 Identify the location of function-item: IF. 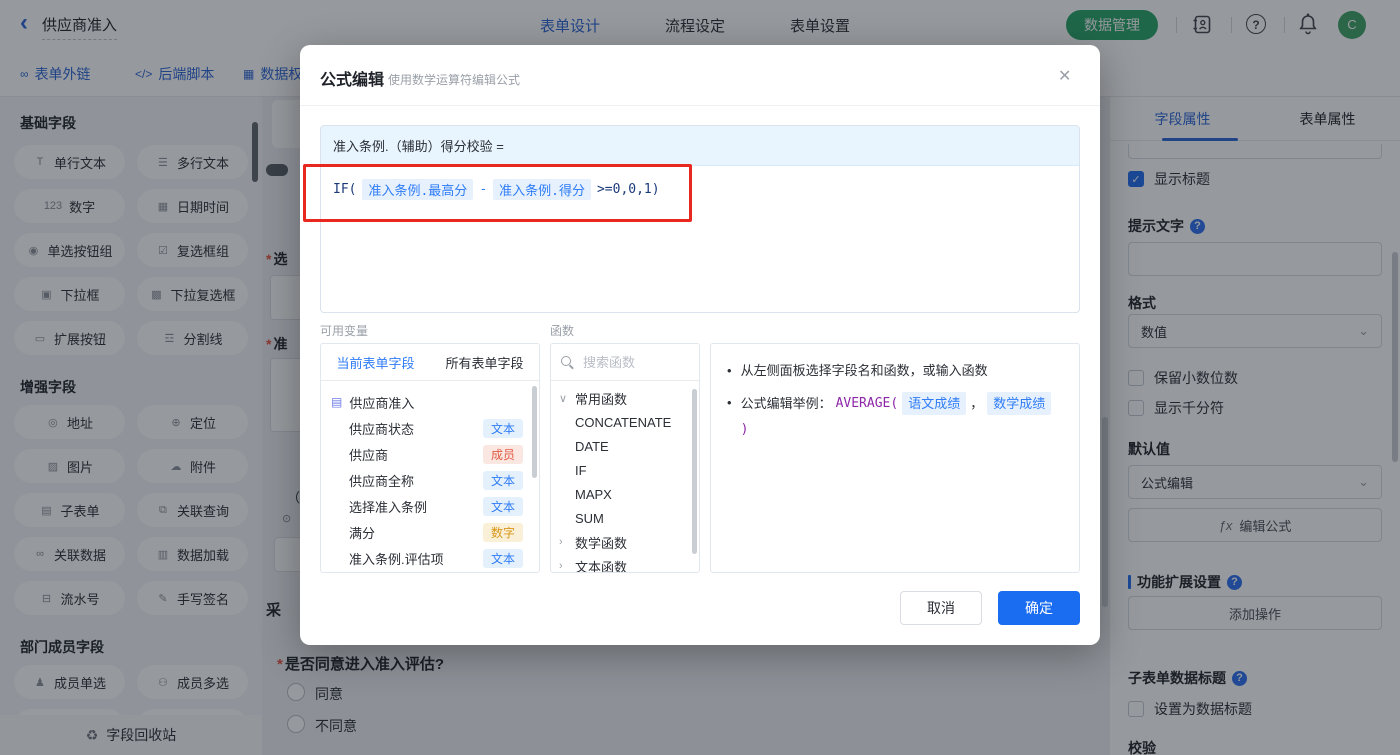
(625, 470).